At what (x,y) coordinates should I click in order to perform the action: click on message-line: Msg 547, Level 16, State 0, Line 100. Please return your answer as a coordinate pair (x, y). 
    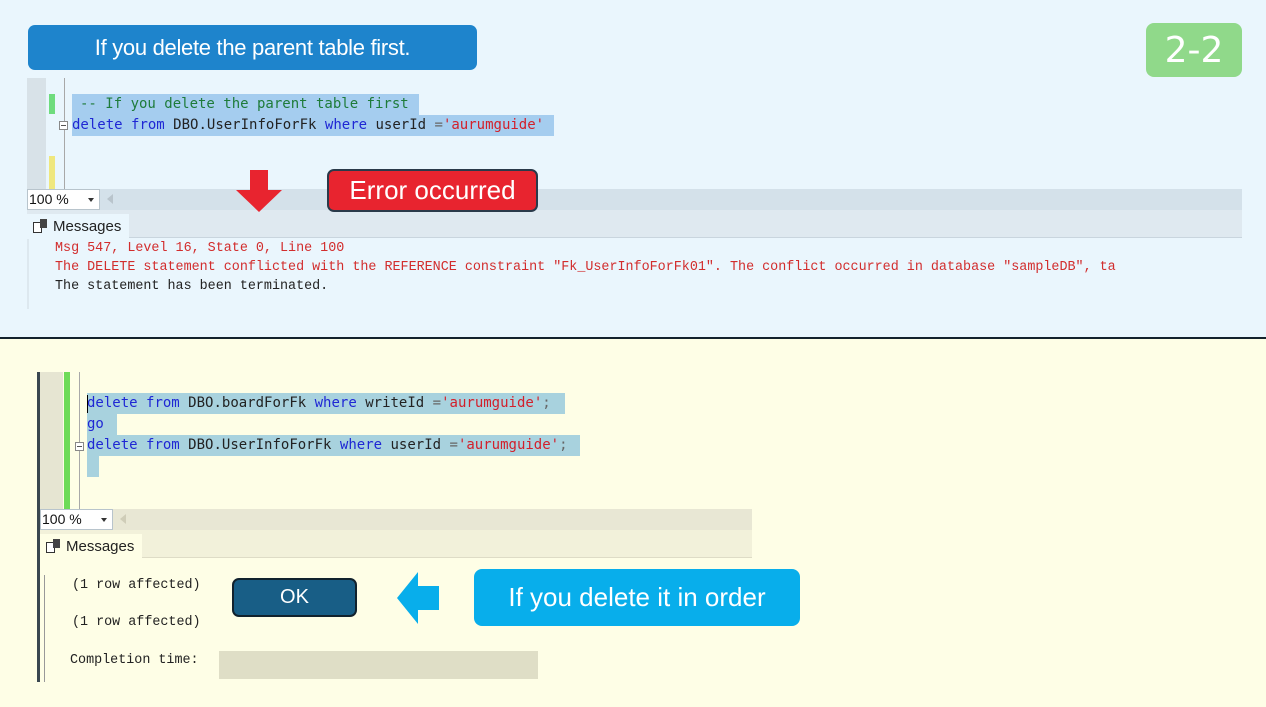
    Looking at the image, I should click on (200, 248).